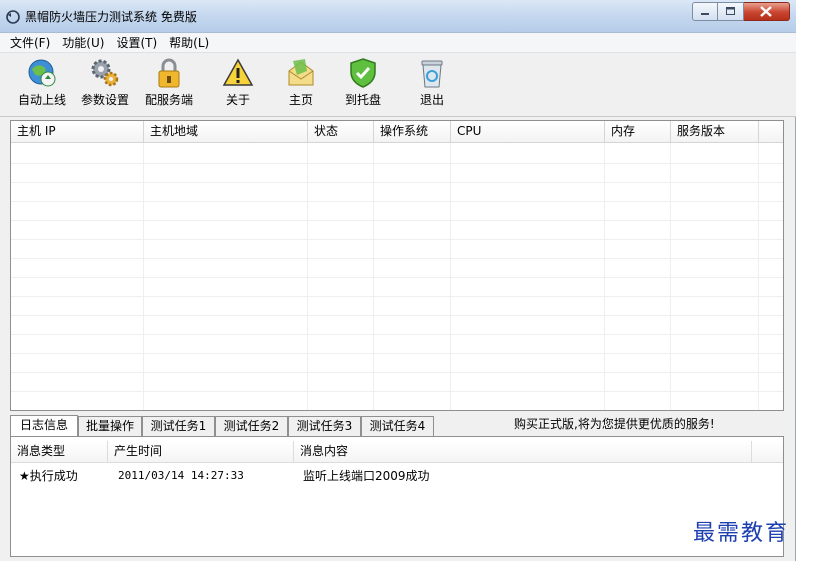  I want to click on maximize-button, so click(731, 11).